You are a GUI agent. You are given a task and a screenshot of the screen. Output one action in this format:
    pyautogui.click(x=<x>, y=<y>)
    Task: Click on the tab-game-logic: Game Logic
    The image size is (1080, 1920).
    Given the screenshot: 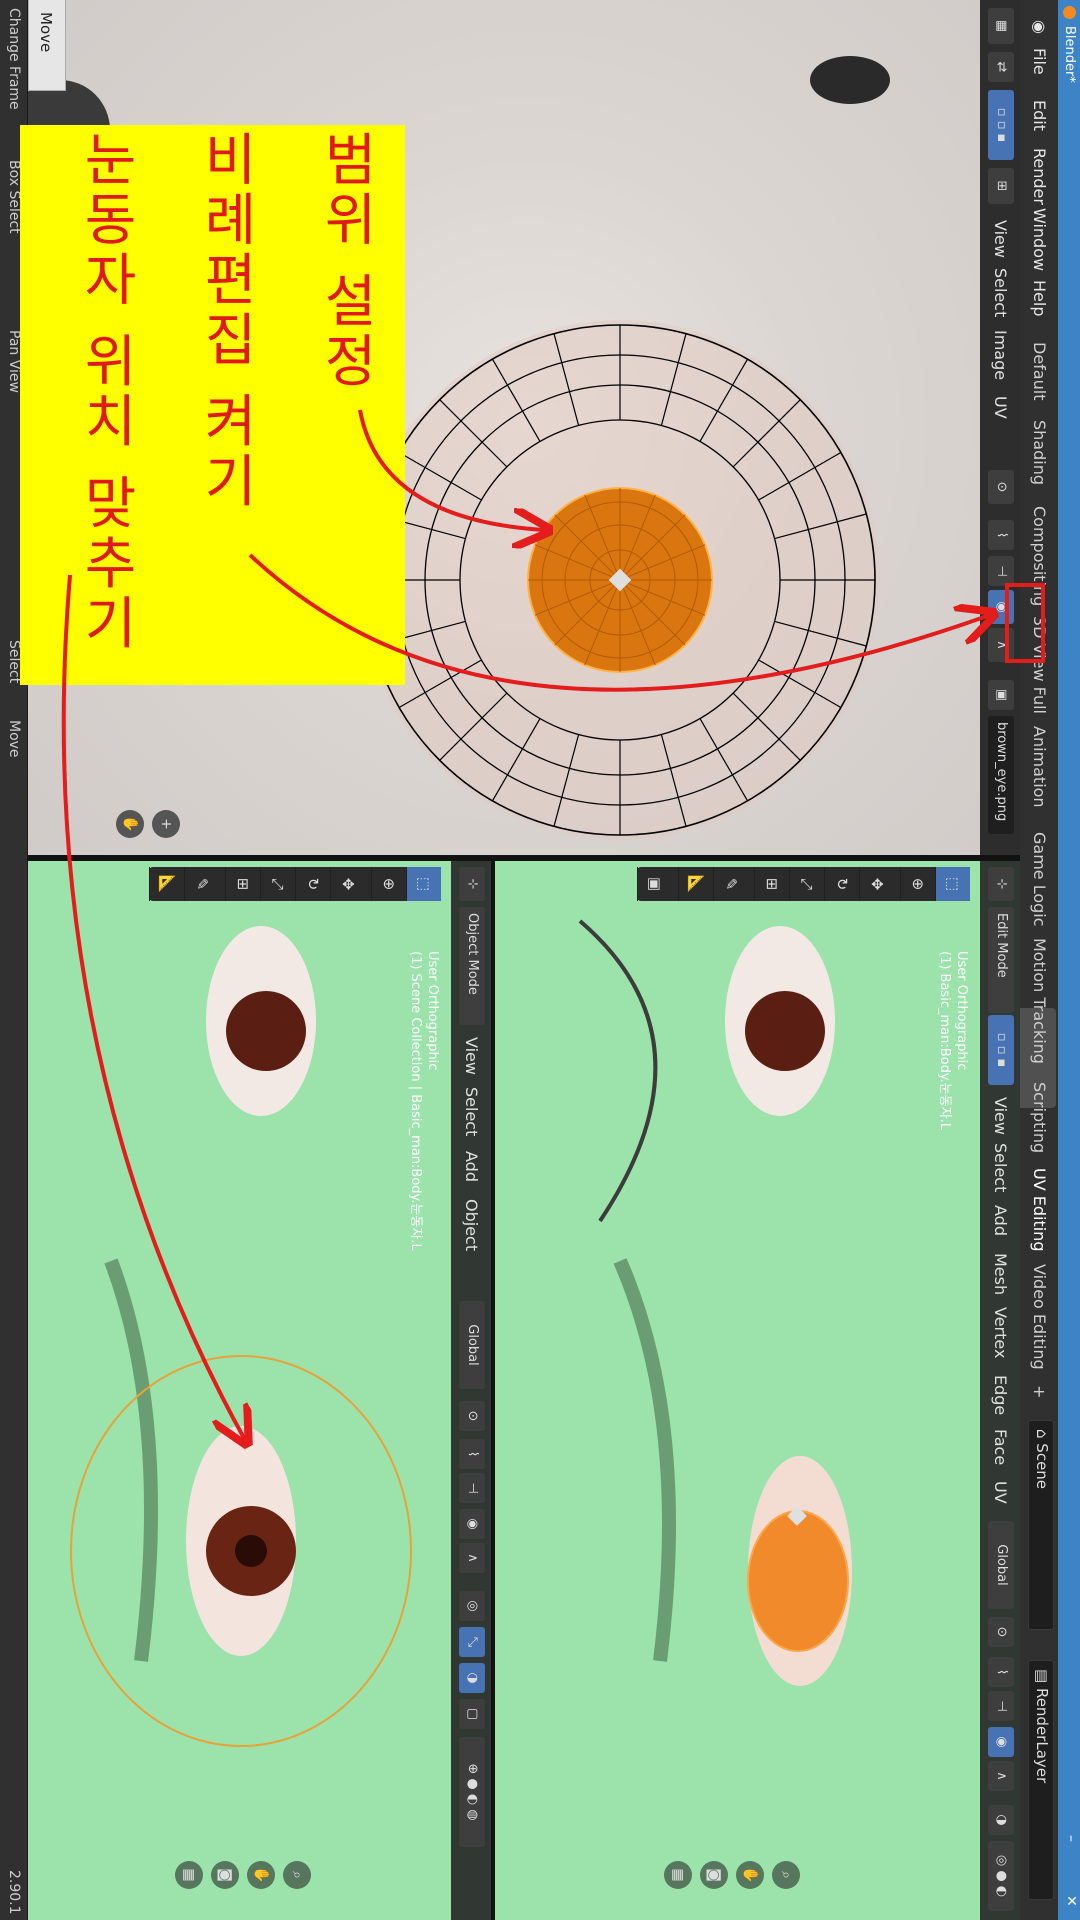 What is the action you would take?
    pyautogui.click(x=1039, y=879)
    